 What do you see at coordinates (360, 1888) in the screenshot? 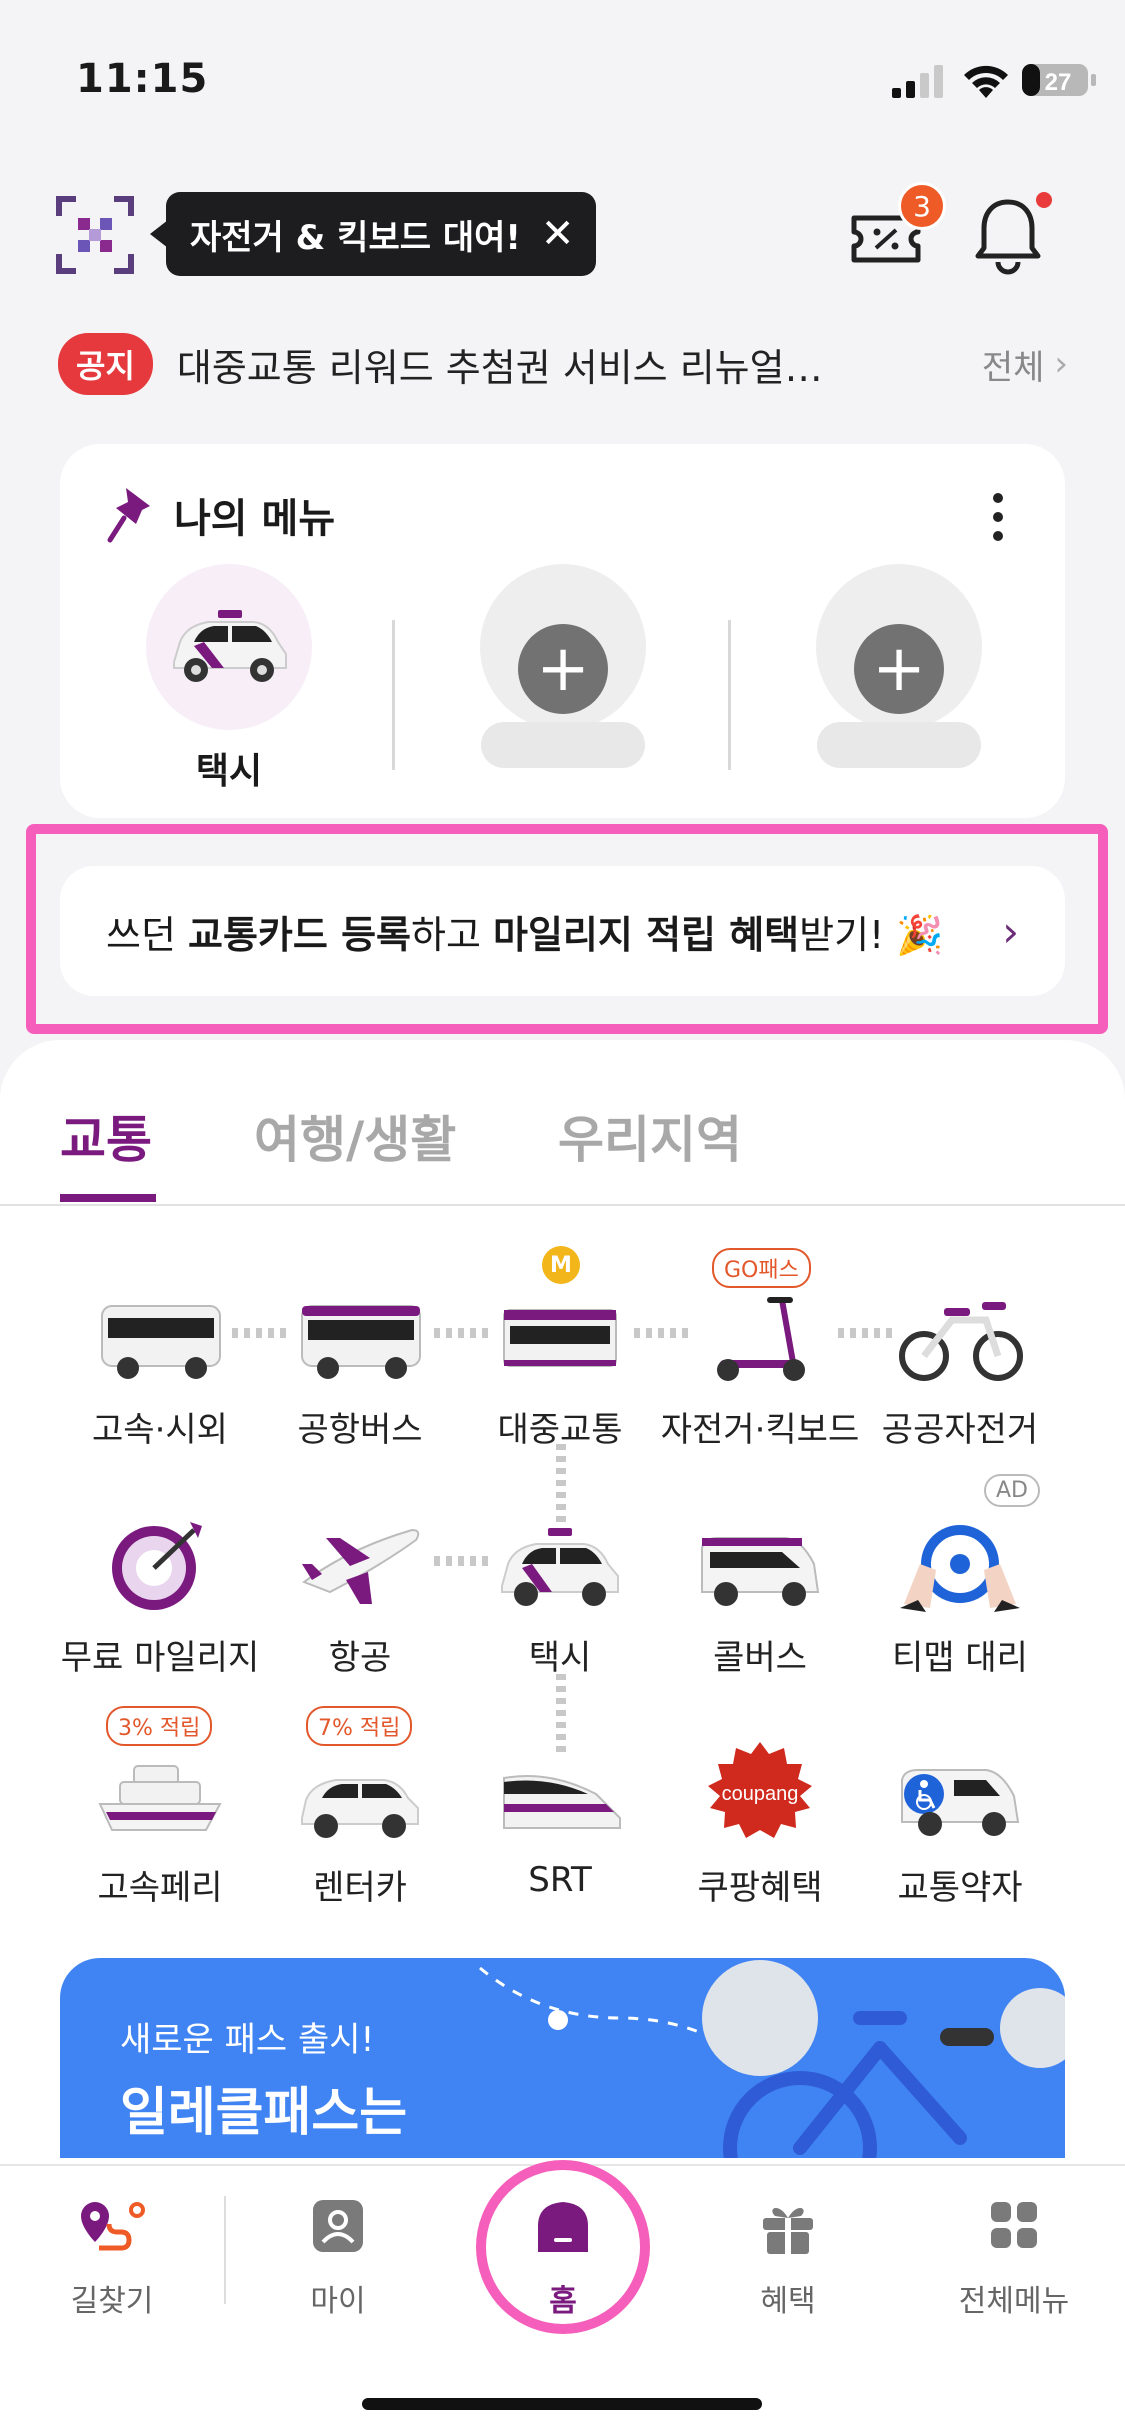
I see `service-label: 렌터카` at bounding box center [360, 1888].